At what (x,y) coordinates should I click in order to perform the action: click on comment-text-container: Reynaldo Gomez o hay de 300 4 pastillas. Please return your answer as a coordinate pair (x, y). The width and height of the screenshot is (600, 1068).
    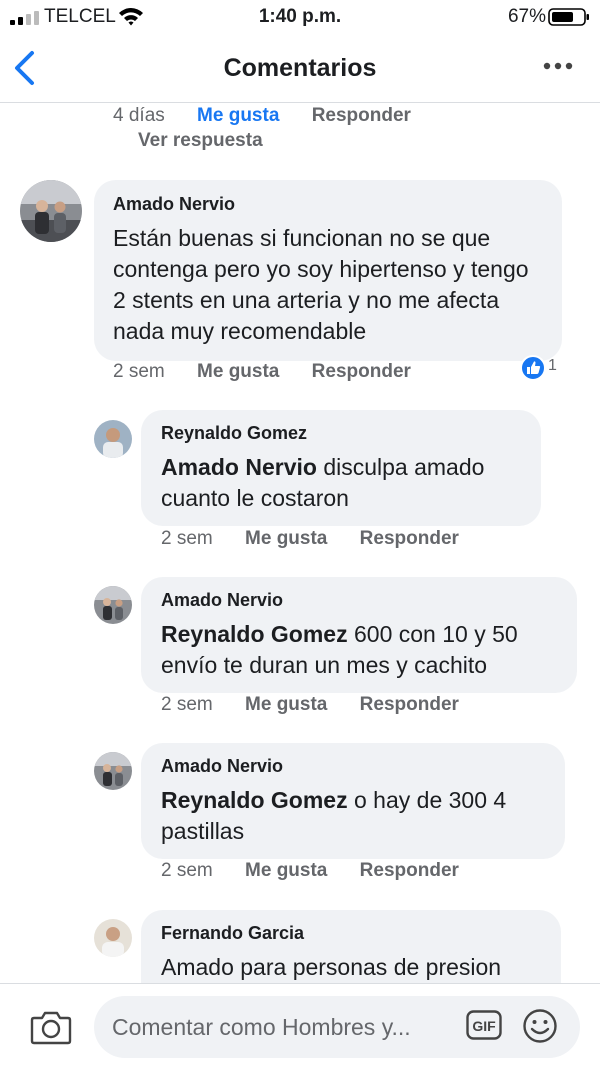
    Looking at the image, I should click on (354, 816).